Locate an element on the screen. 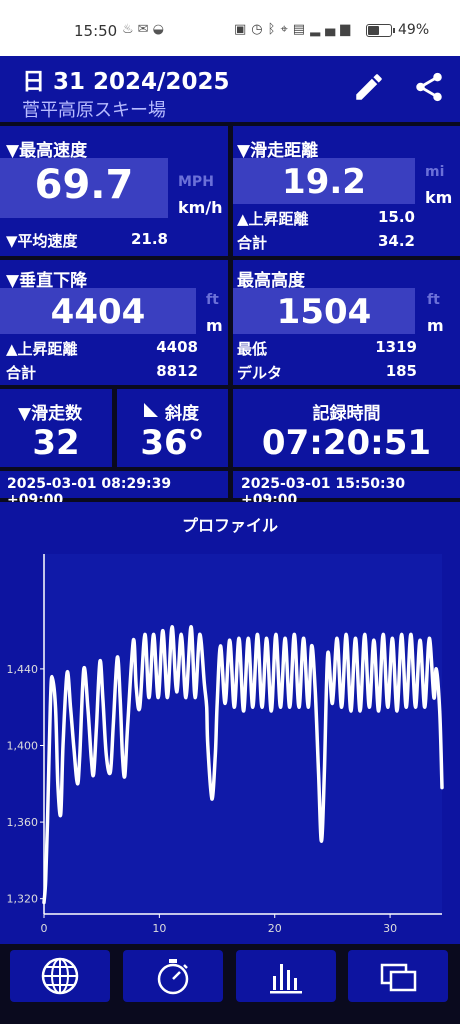 This screenshot has height=1024, width=460. vertical-descent-unit-alt: ft is located at coordinates (212, 300).